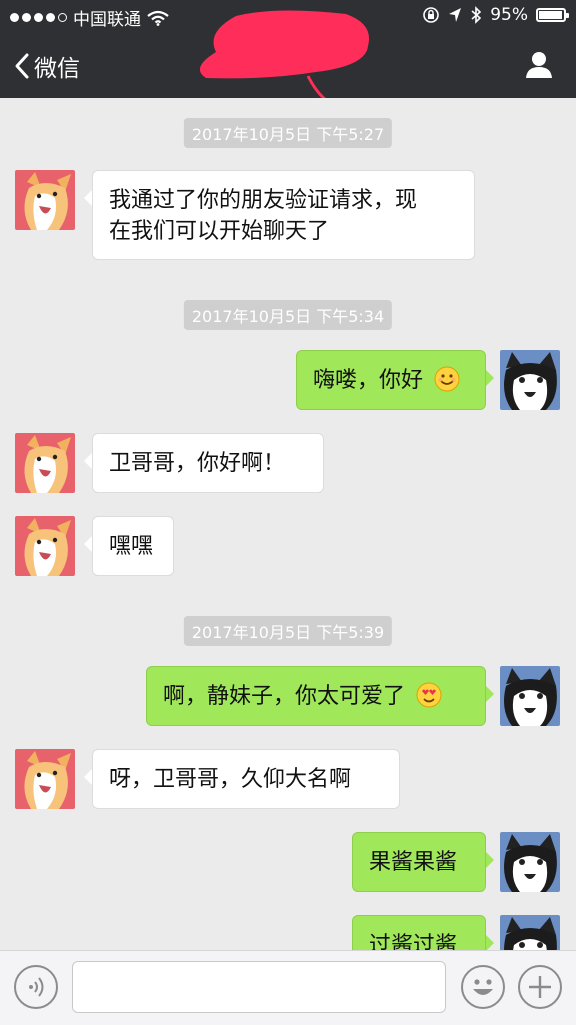 This screenshot has height=1025, width=576. I want to click on emoji-button, so click(483, 987).